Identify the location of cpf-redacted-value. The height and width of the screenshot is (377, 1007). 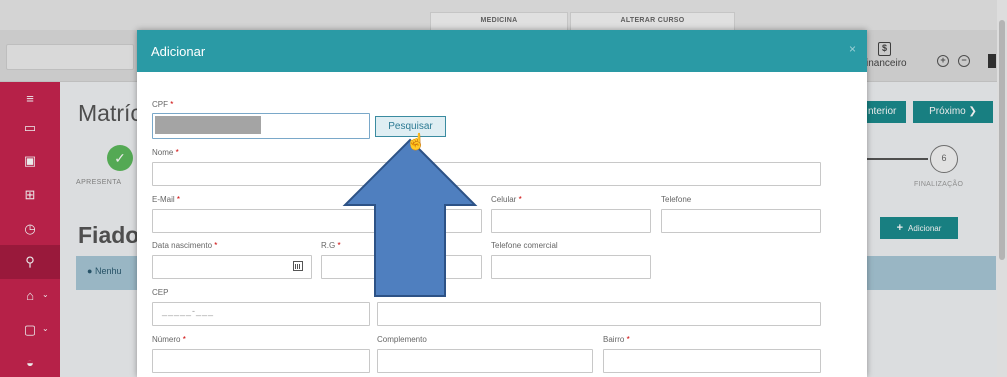
(208, 125).